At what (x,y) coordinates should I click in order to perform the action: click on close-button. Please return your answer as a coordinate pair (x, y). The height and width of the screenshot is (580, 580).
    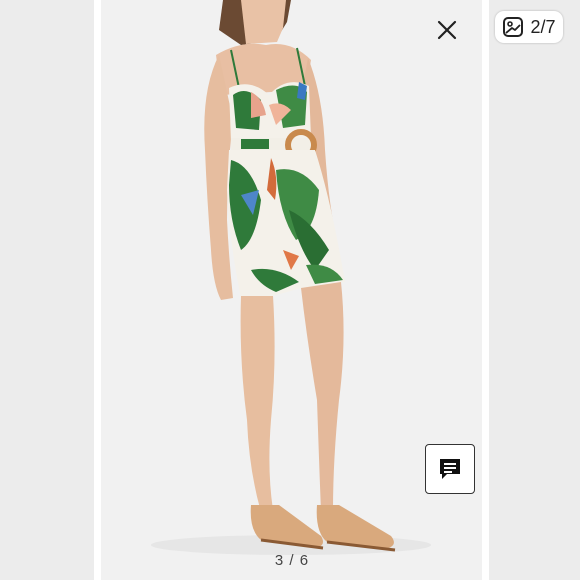
    Looking at the image, I should click on (447, 30).